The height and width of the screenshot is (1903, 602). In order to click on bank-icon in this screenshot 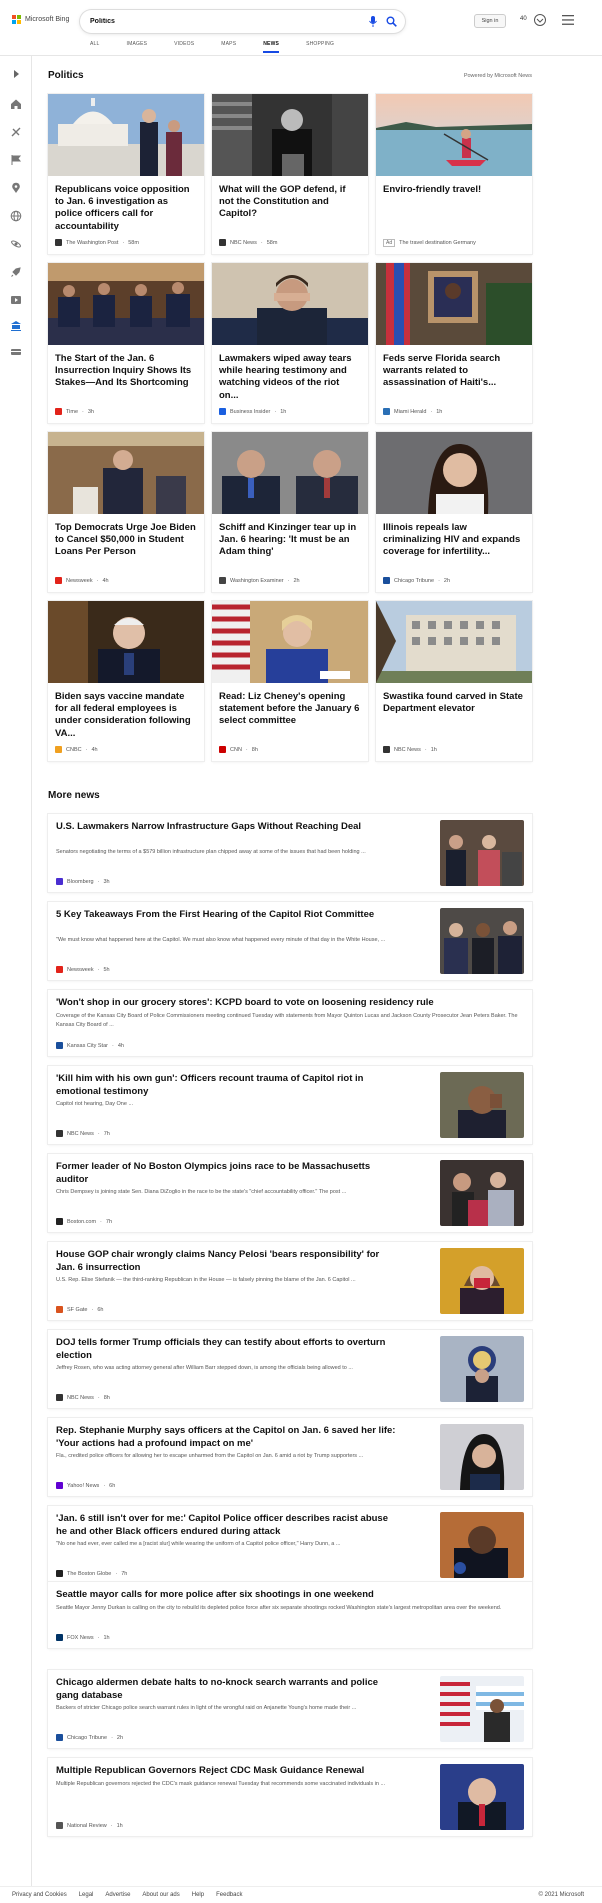, I will do `click(16, 326)`.